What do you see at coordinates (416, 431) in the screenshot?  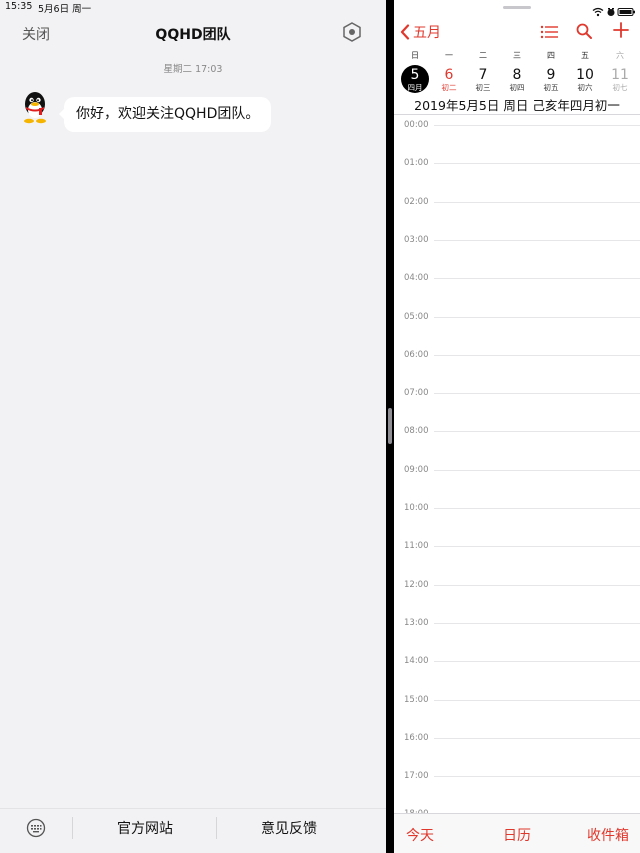 I see `hour-label: 08:00` at bounding box center [416, 431].